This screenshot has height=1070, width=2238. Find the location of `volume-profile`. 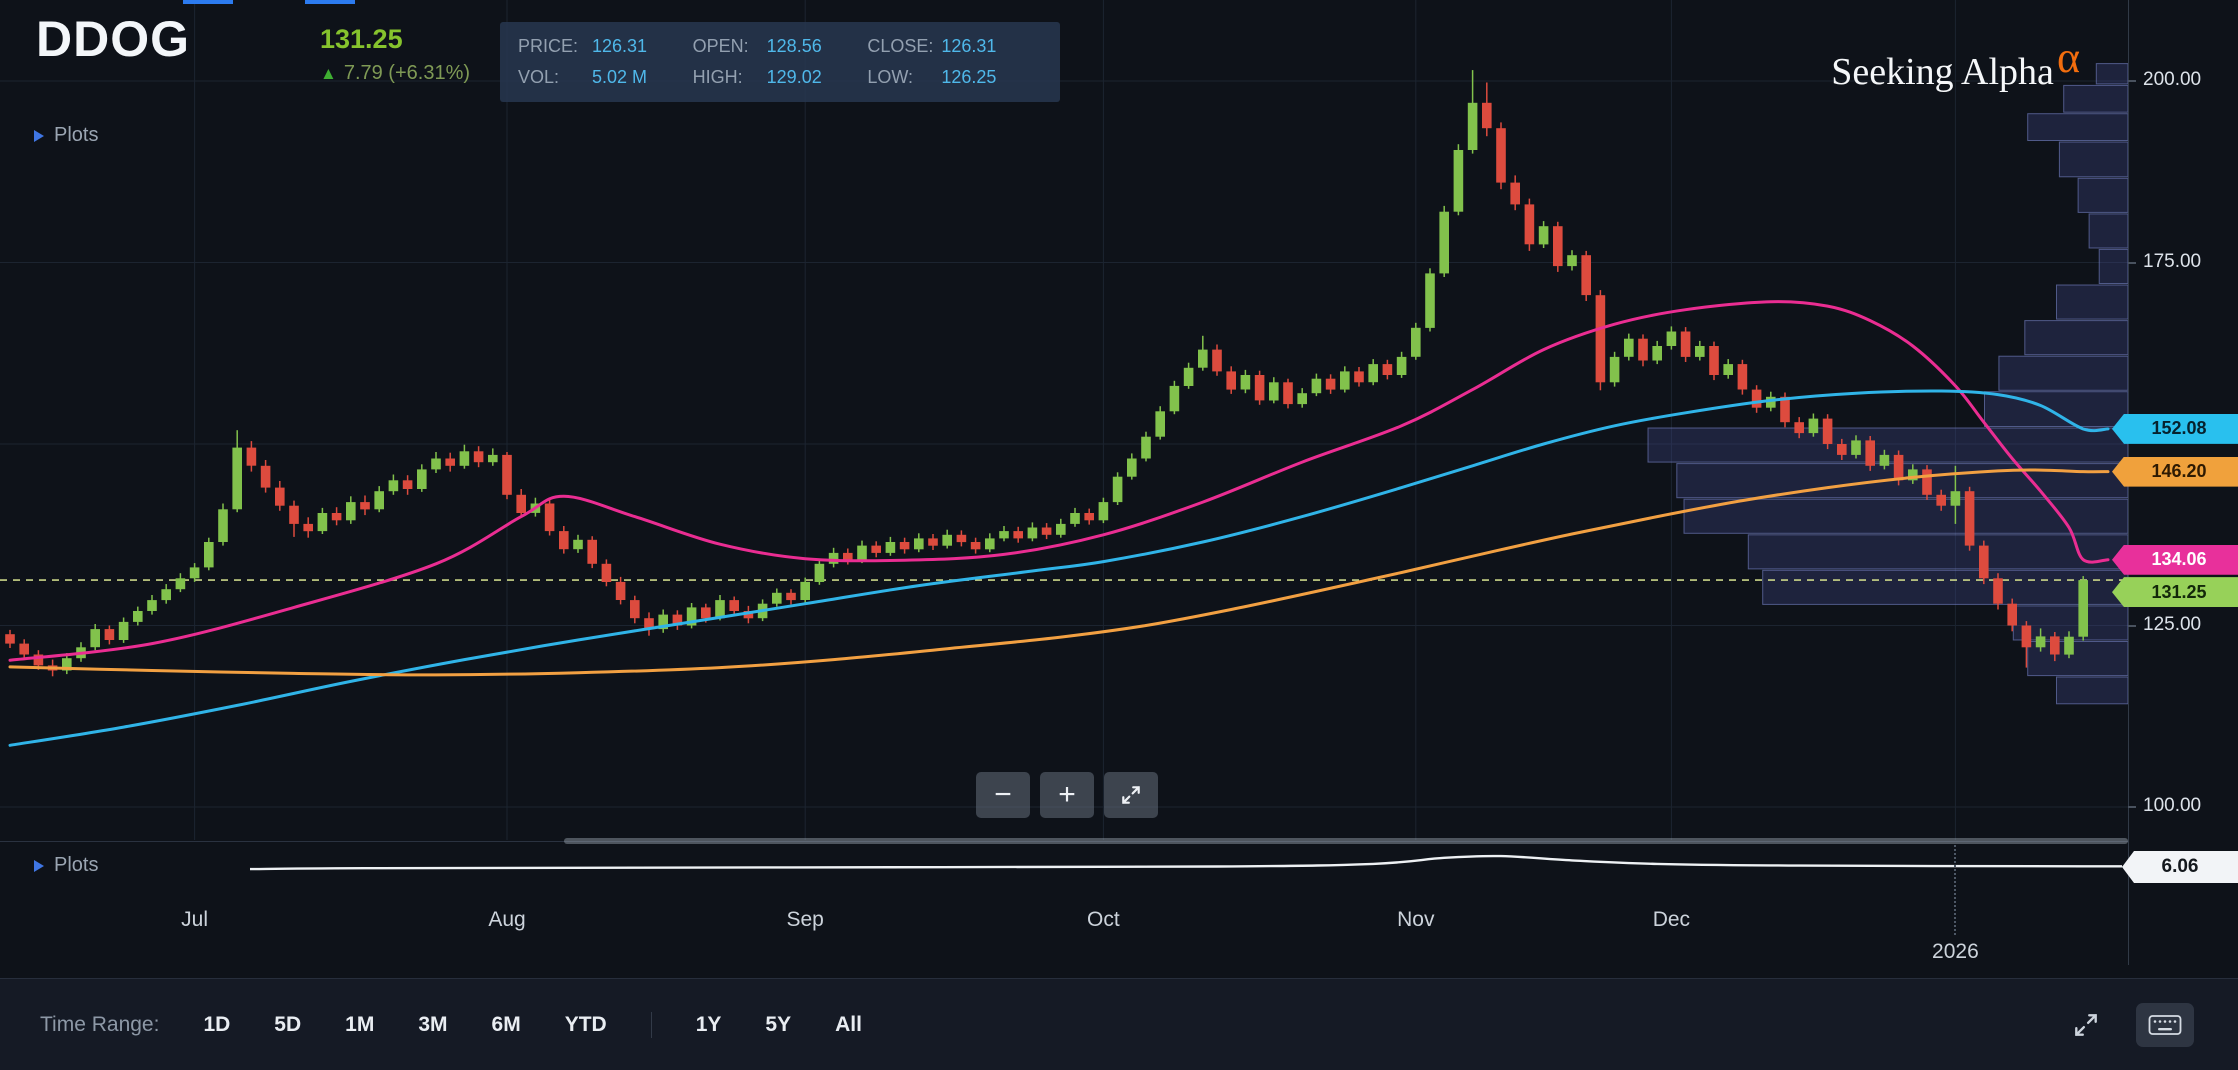

volume-profile is located at coordinates (1888, 384).